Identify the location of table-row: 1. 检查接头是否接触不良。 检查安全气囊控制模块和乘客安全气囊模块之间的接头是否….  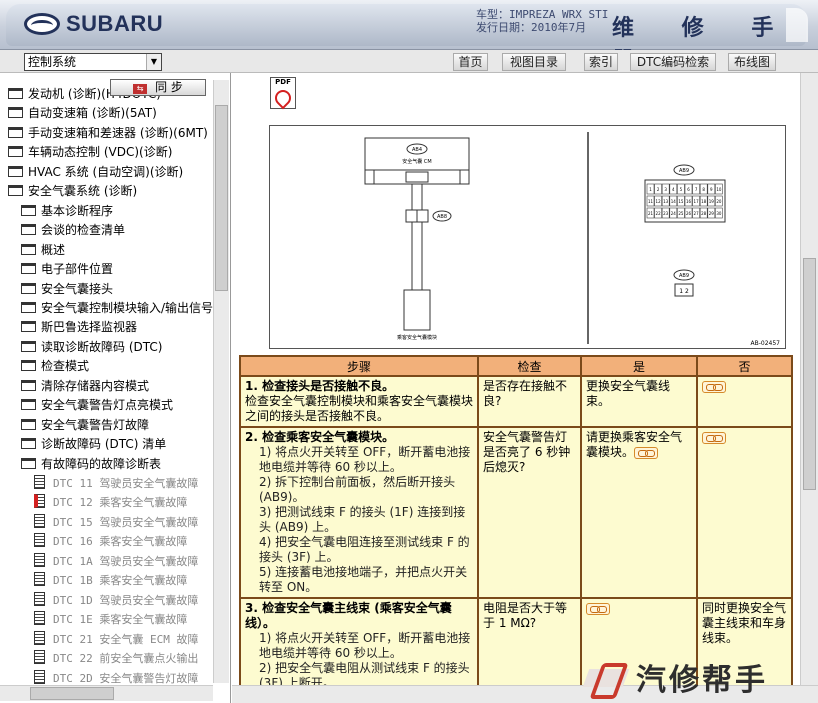
(516, 401).